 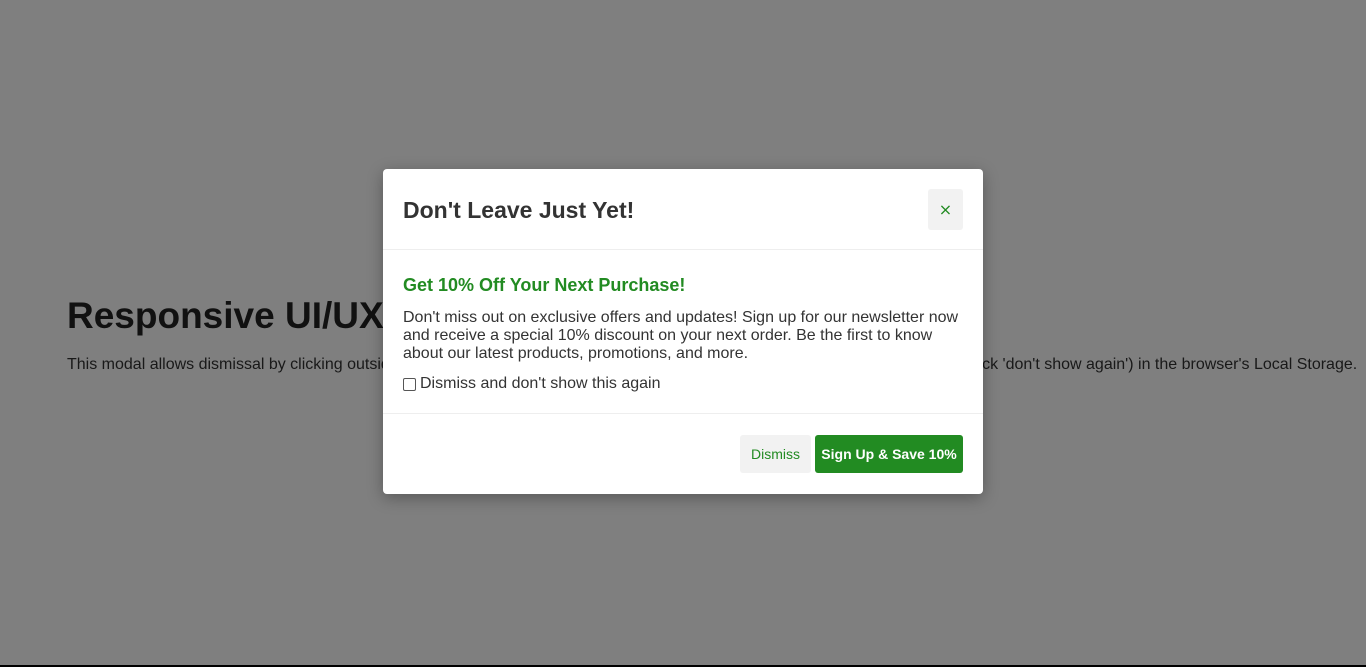 I want to click on dont-show-again-label: Dismiss and don't show this again, so click(x=540, y=383).